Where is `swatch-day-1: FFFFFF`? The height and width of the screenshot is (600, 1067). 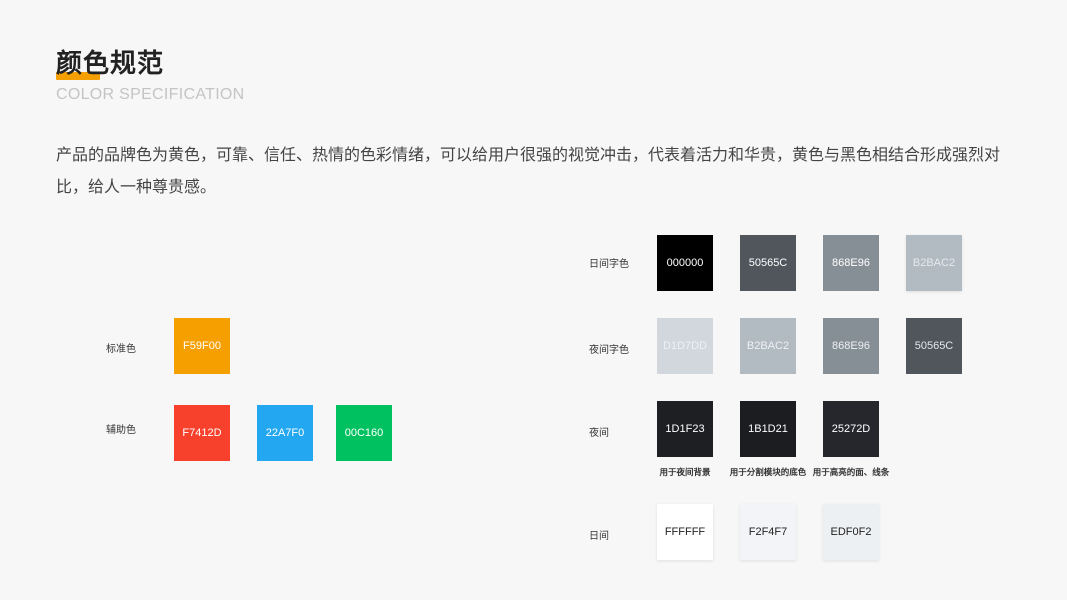 swatch-day-1: FFFFFF is located at coordinates (685, 532).